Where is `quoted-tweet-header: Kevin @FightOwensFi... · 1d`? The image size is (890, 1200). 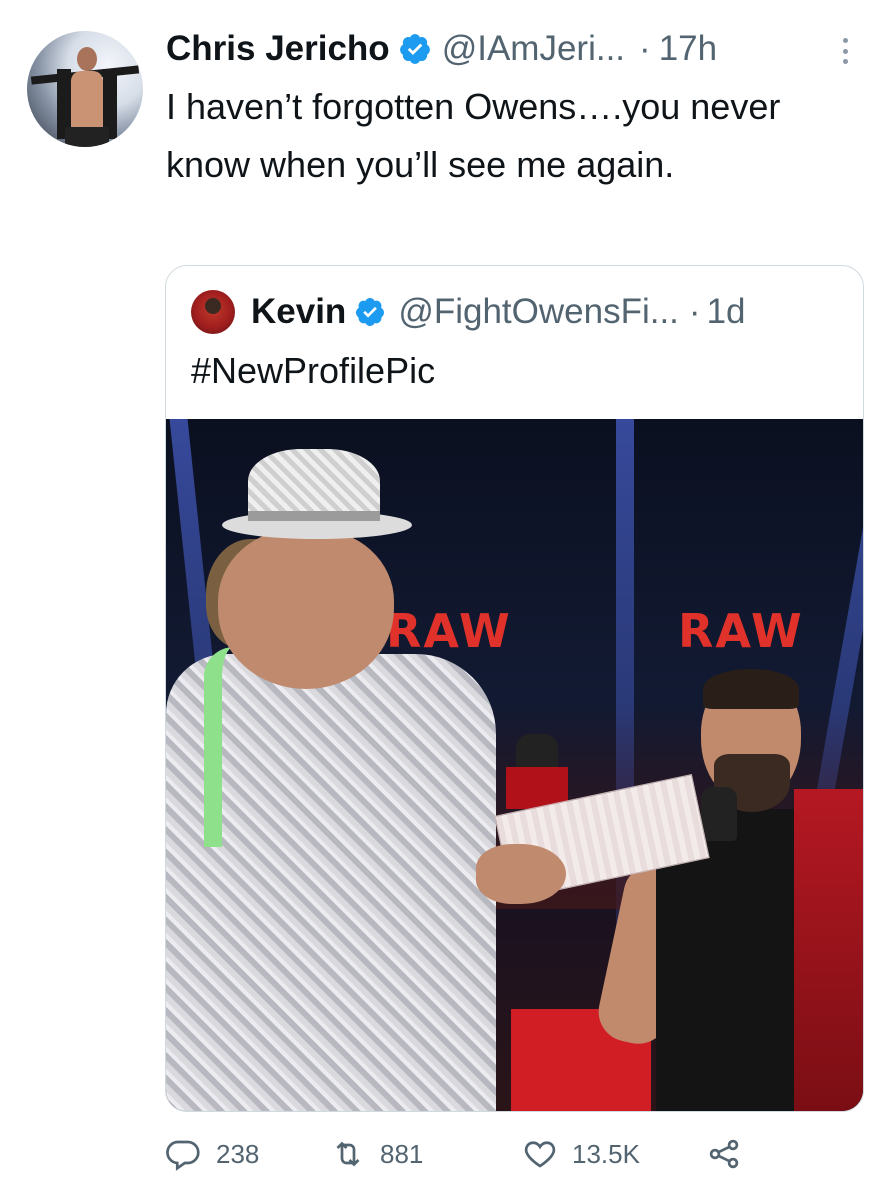
quoted-tweet-header: Kevin @FightOwensFi... · 1d is located at coordinates (468, 312).